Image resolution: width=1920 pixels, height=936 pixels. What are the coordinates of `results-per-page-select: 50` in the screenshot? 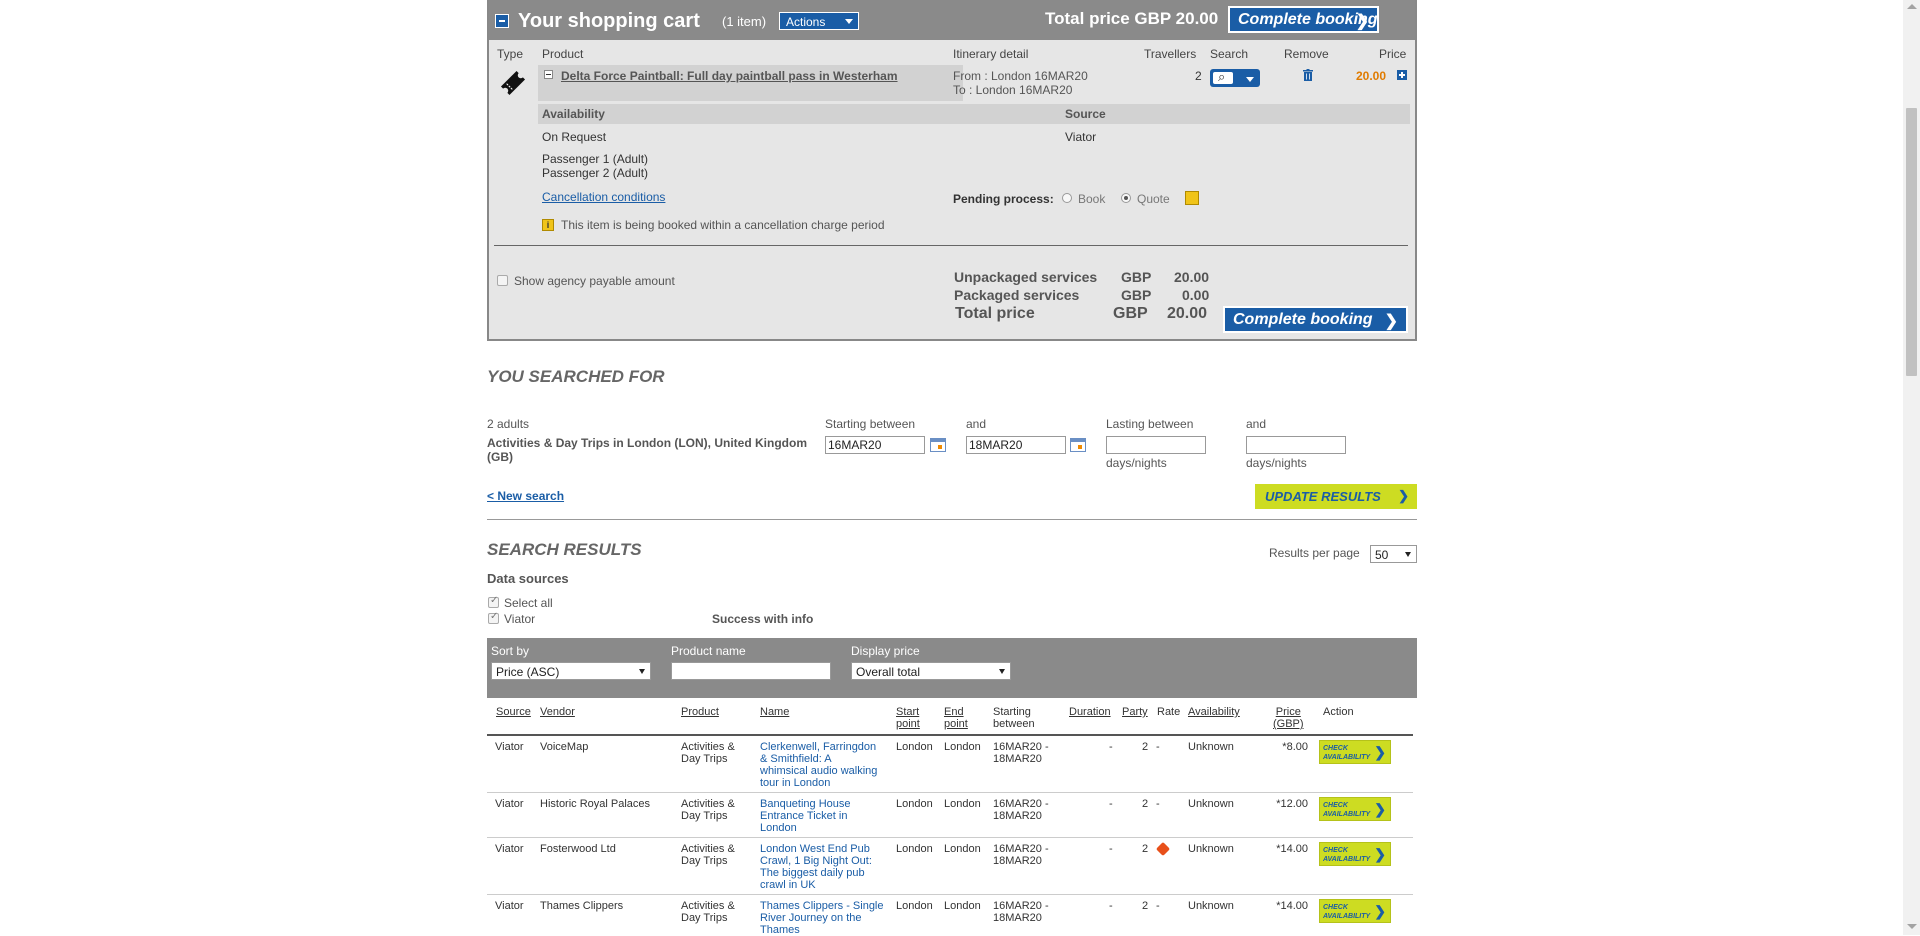 It's located at (1393, 554).